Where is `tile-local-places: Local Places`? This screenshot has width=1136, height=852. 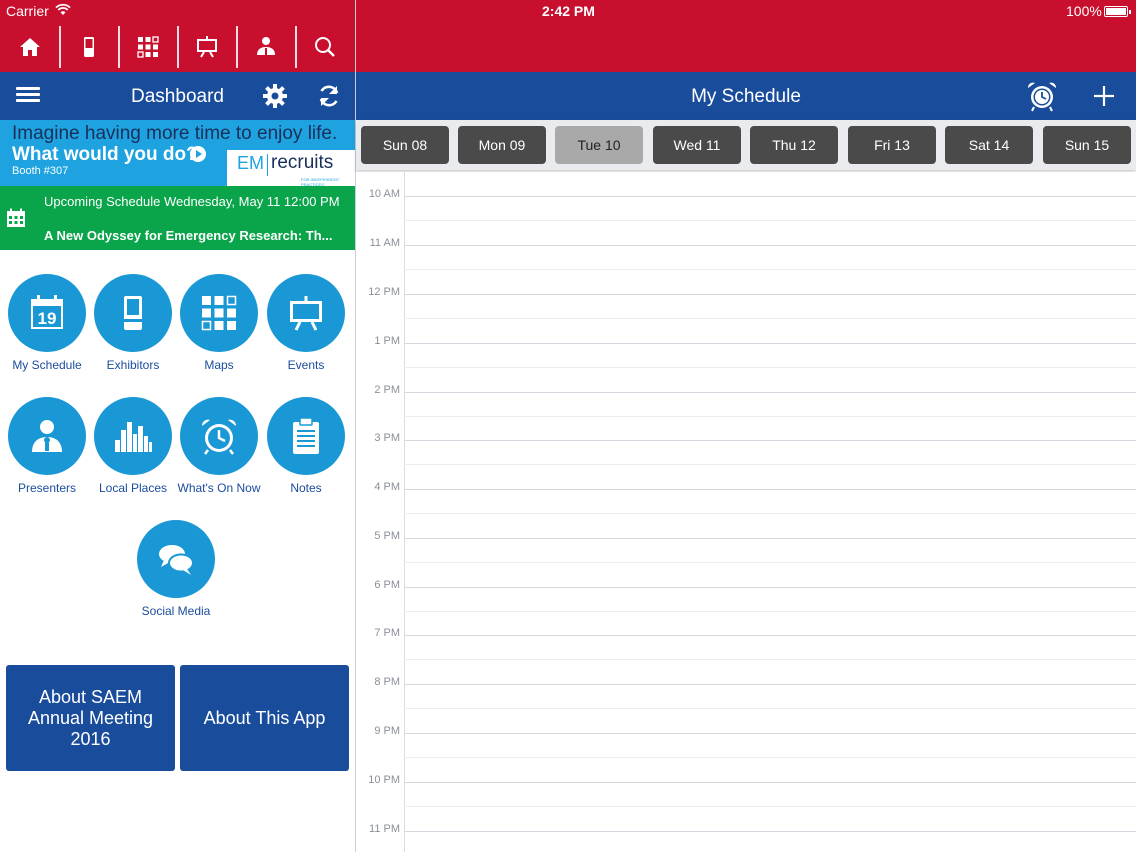
tile-local-places: Local Places is located at coordinates (133, 446).